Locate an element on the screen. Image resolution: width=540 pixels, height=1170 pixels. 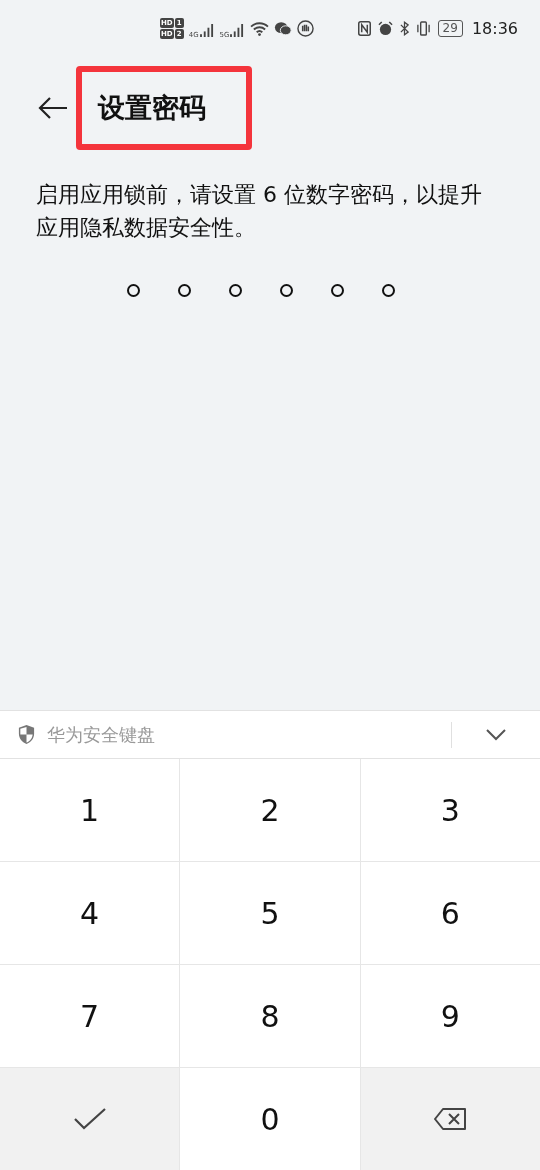
digit-key: 3 is located at coordinates (450, 810).